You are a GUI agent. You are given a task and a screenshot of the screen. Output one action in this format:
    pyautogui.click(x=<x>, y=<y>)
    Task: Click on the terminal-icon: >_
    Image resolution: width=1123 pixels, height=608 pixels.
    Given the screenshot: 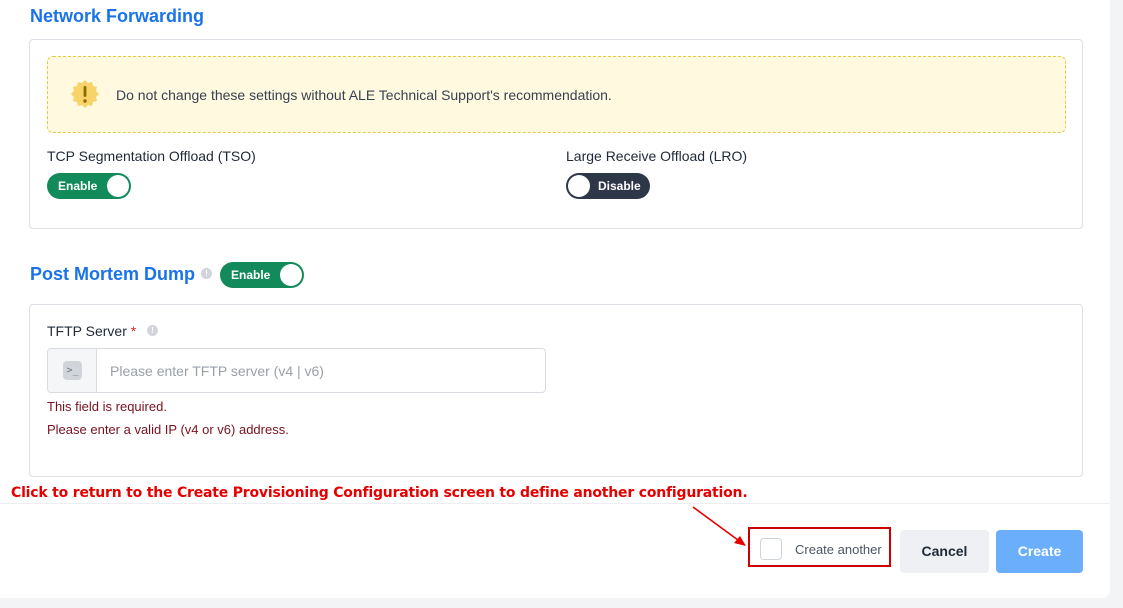 What is the action you would take?
    pyautogui.click(x=72, y=370)
    